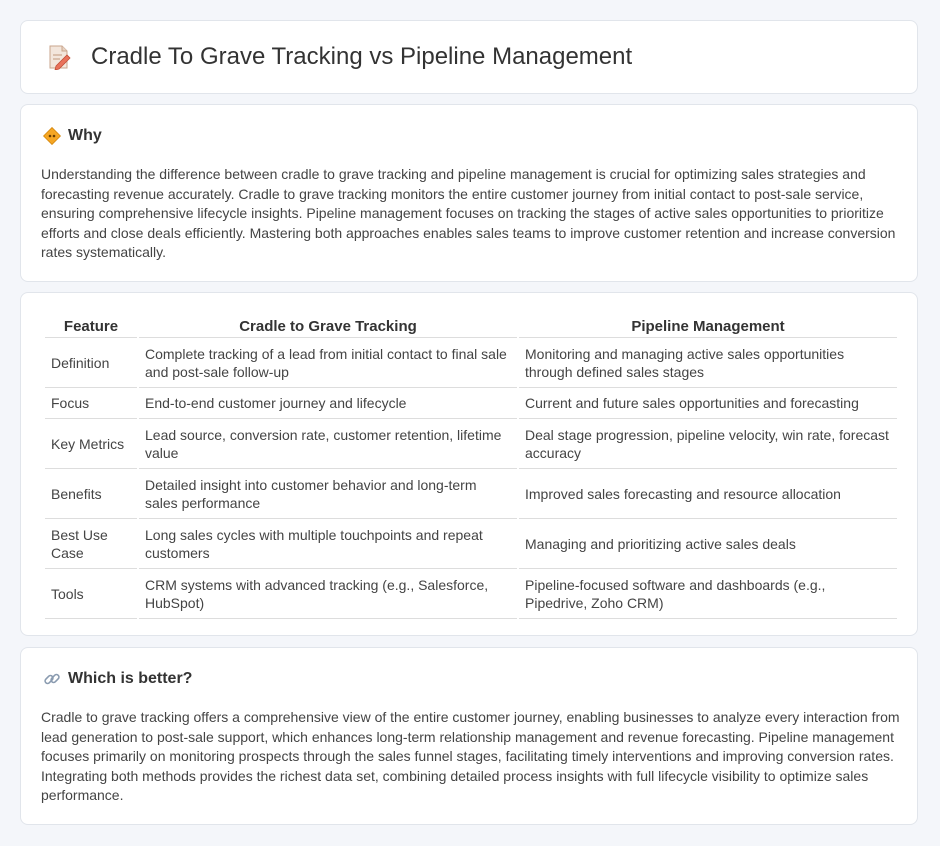  Describe the element at coordinates (91, 325) in the screenshot. I see `column-header-feature: Feature` at that location.